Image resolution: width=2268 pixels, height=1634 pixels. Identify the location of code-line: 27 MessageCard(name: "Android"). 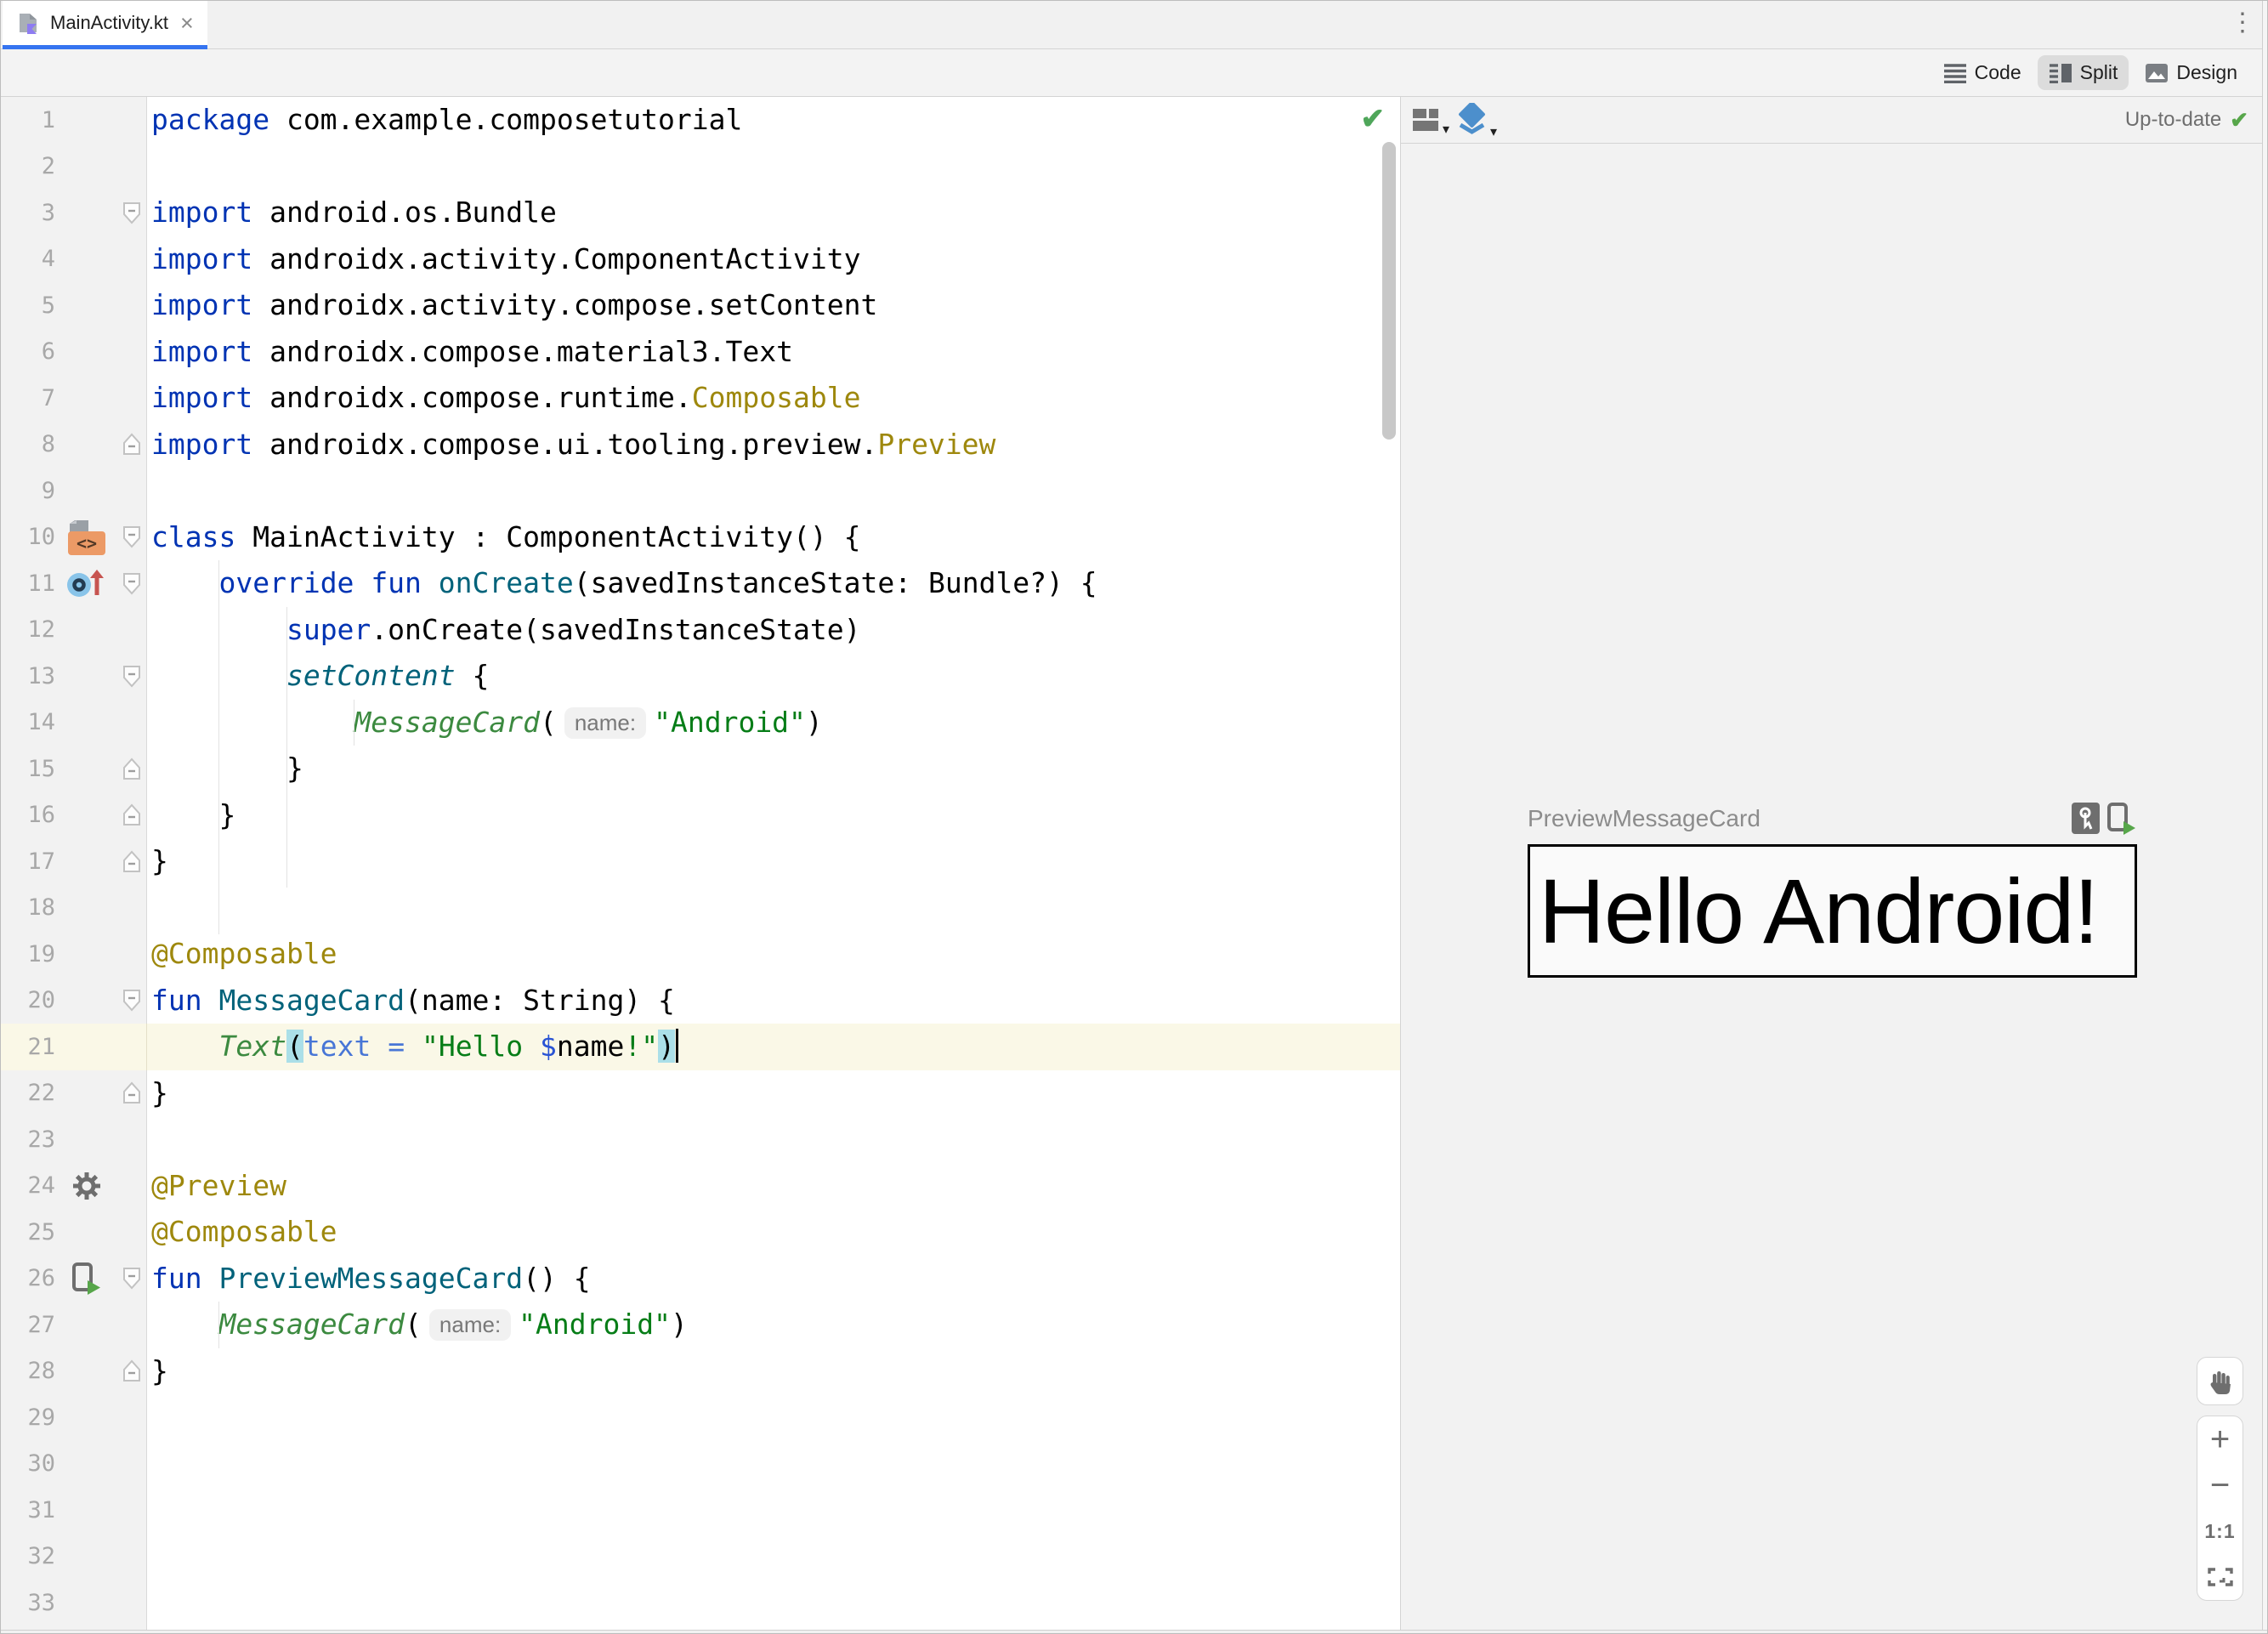
(700, 1325).